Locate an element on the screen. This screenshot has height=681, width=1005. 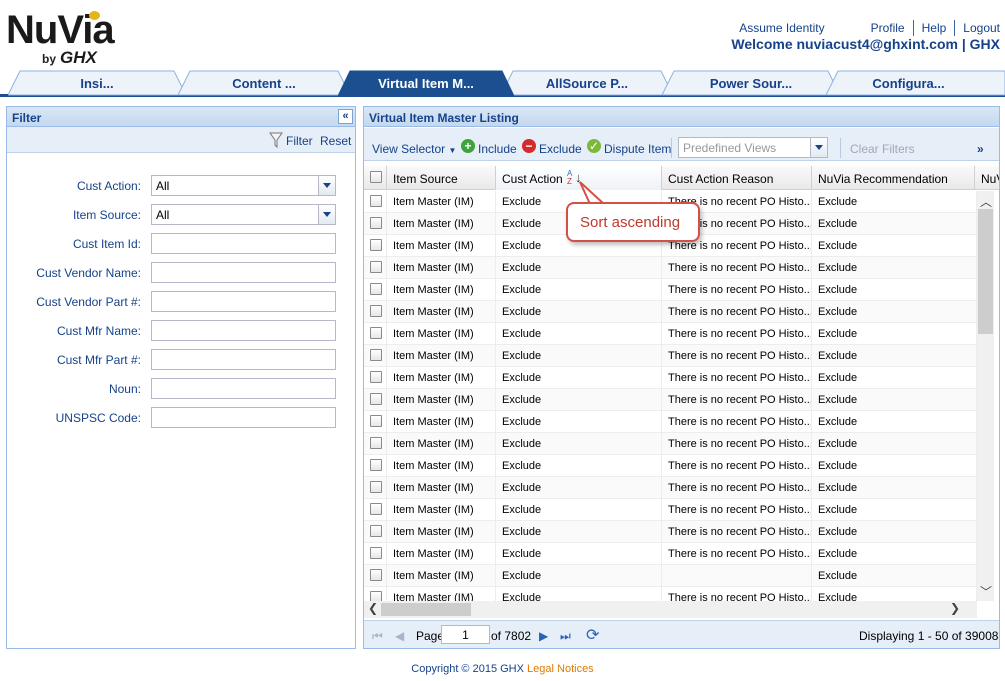
dispute-check-icon: ✓ is located at coordinates (594, 146).